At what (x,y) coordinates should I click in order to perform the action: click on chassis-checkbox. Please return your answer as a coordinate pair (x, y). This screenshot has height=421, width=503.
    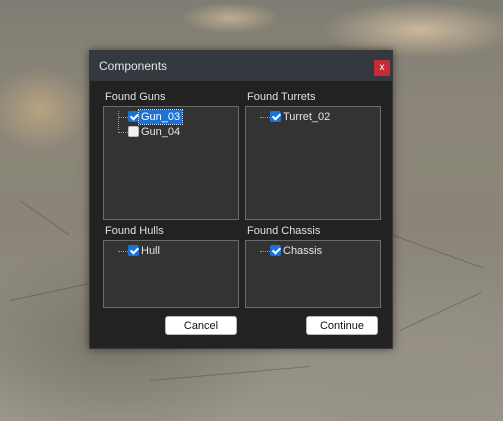
    Looking at the image, I should click on (275, 250).